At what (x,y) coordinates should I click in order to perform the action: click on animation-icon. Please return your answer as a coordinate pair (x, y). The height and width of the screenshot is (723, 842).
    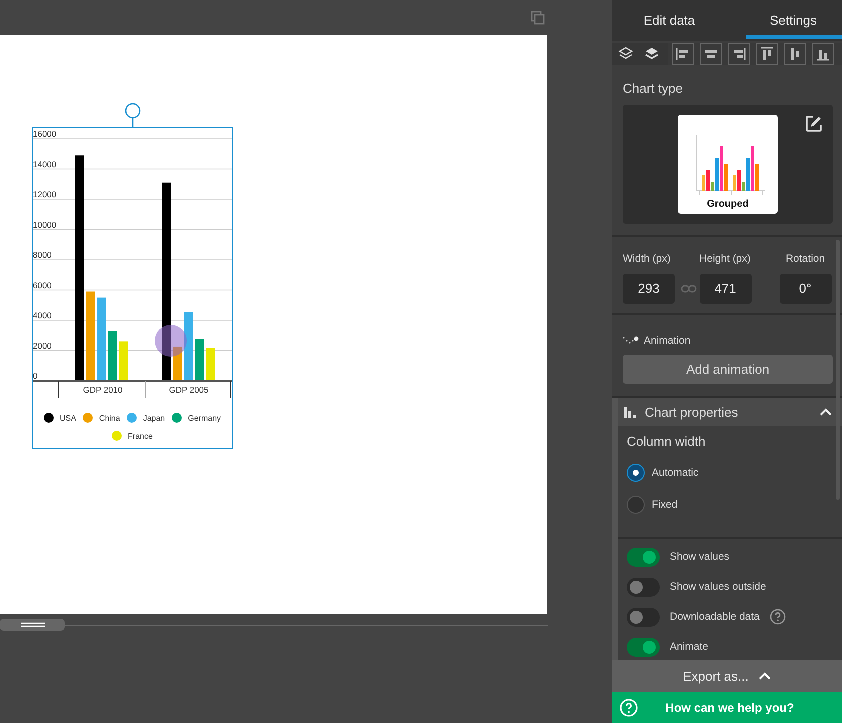
    Looking at the image, I should click on (631, 341).